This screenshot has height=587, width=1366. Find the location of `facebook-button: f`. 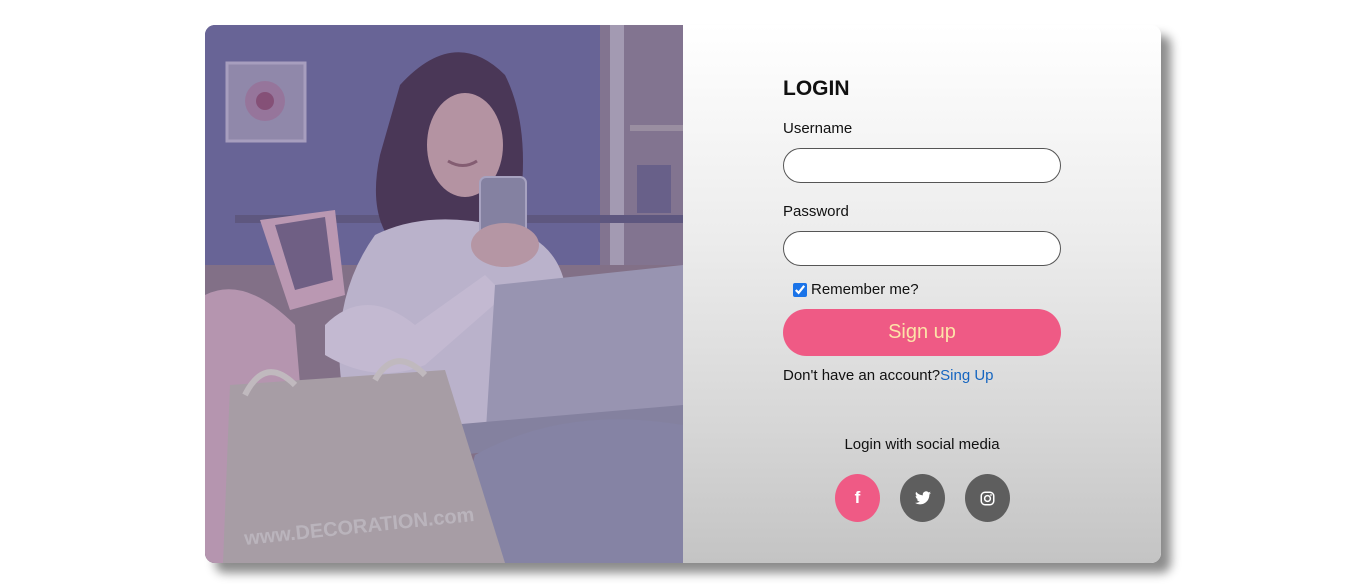

facebook-button: f is located at coordinates (857, 498).